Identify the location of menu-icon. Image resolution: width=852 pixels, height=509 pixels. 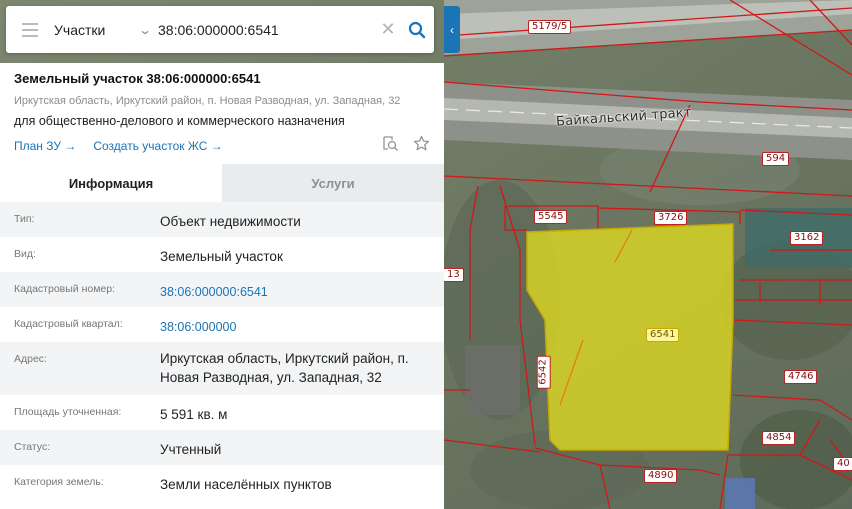
(30, 29).